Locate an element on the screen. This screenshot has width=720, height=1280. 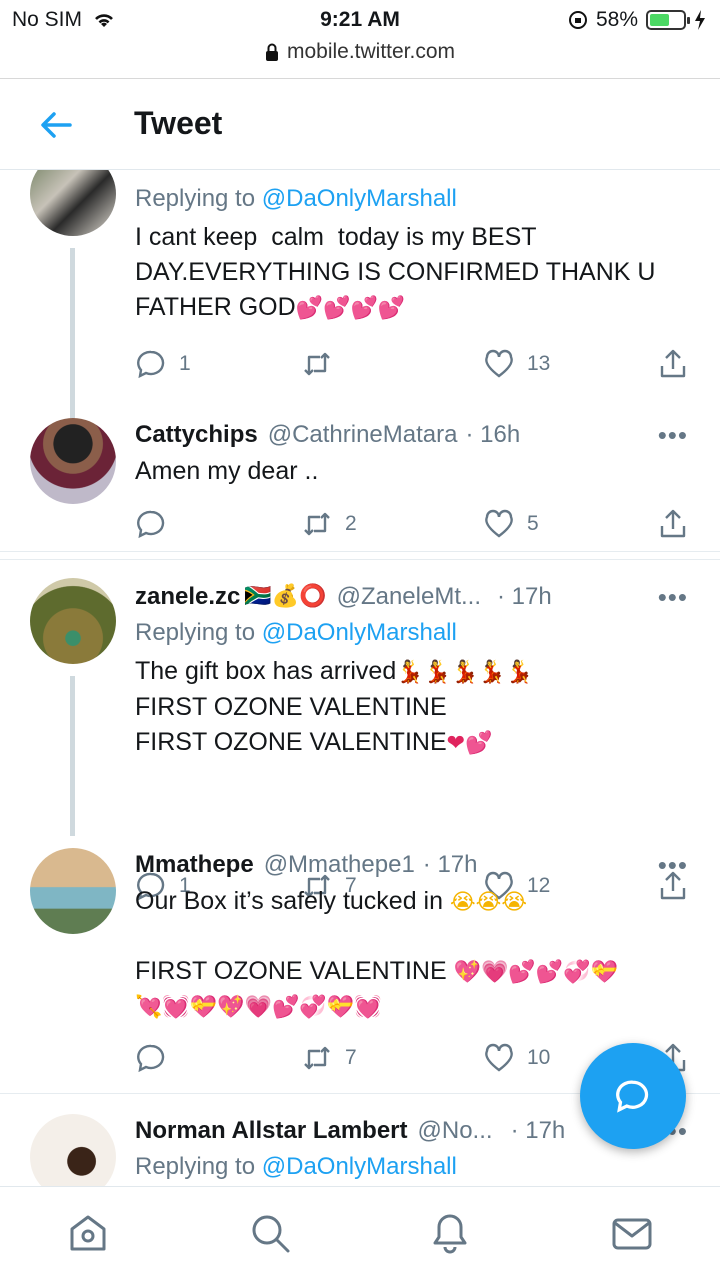
tweet-emoji: 😭😭😭 is located at coordinates (488, 902).